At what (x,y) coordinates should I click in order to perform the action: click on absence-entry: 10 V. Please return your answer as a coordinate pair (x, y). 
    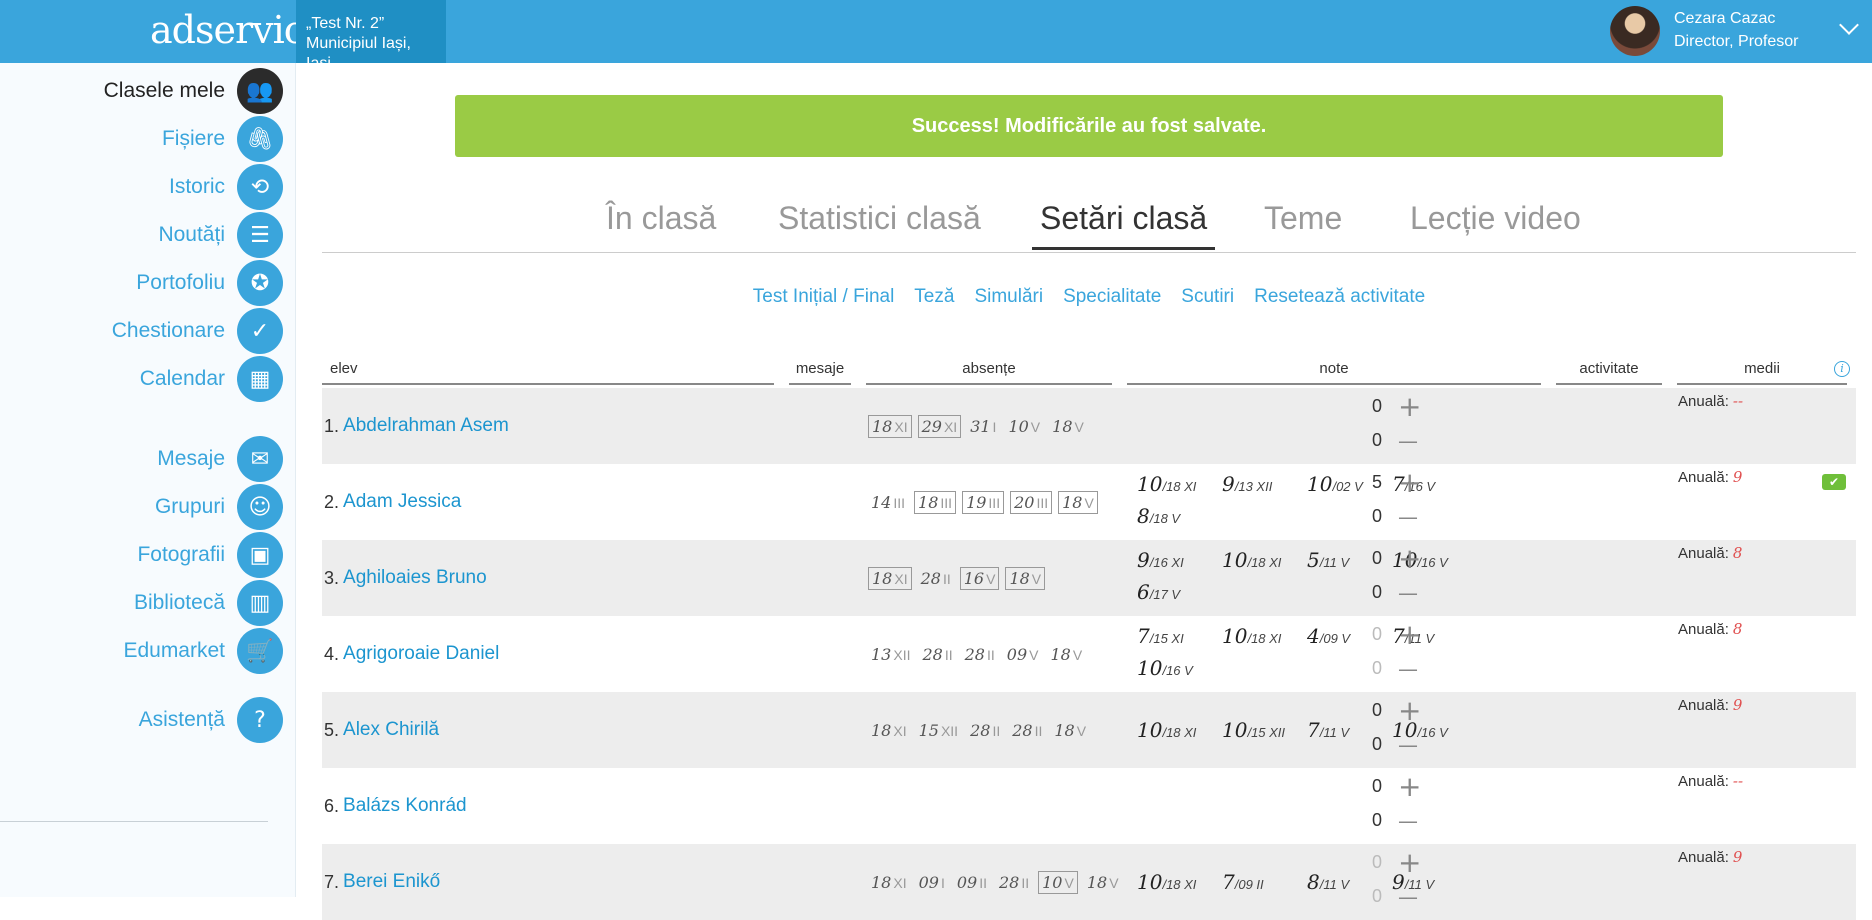
    Looking at the image, I should click on (1024, 426).